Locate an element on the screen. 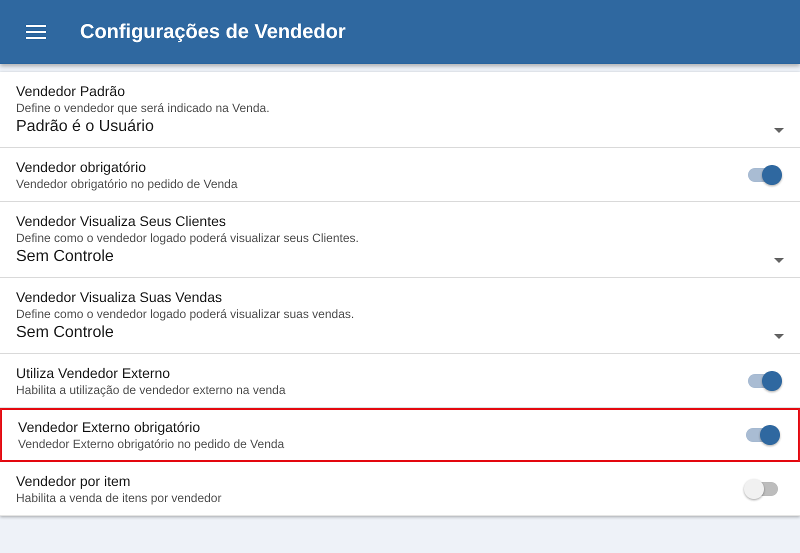 The image size is (800, 553). setting-description: Habilita a utilização de vendedor externo na venda is located at coordinates (151, 390).